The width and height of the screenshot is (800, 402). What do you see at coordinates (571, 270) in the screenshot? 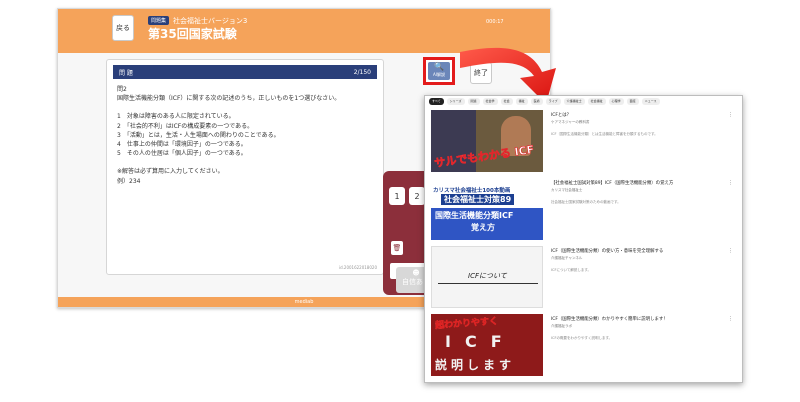
I see `video-description: ICFについて解説します。` at bounding box center [571, 270].